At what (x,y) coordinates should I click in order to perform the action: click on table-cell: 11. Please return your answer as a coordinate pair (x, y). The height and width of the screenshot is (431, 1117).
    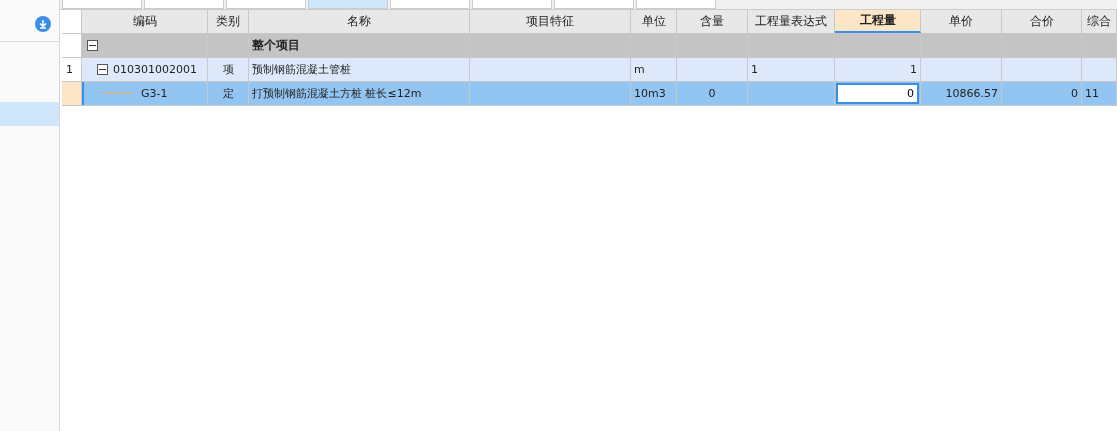
    Looking at the image, I should click on (1092, 93).